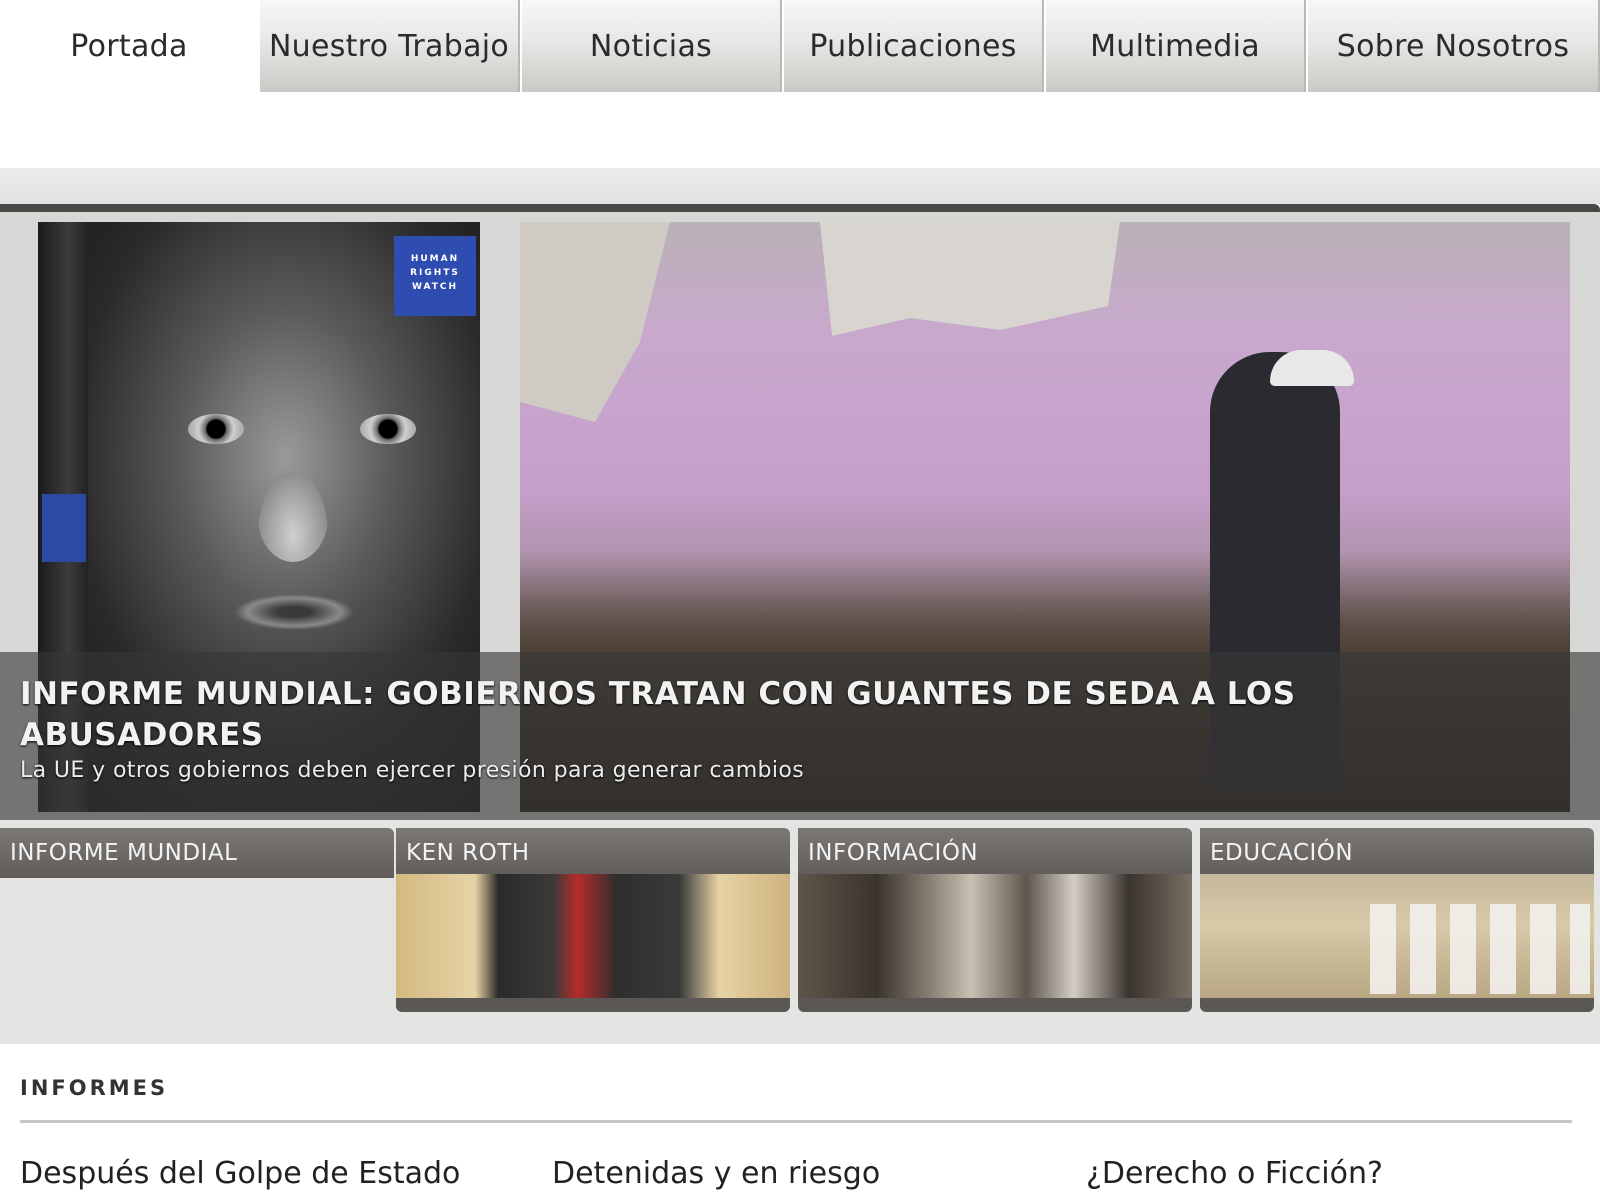 The width and height of the screenshot is (1600, 1200). Describe the element at coordinates (1397, 853) in the screenshot. I see `feature-label: EDUCACIÓN` at that location.